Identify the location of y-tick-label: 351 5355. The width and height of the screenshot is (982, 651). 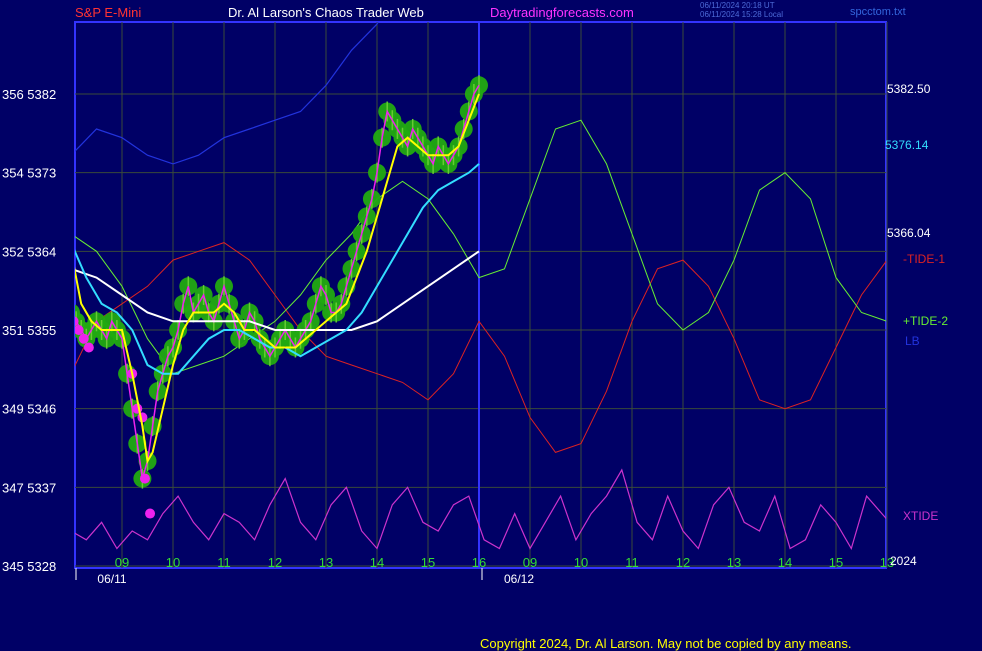
(29, 330).